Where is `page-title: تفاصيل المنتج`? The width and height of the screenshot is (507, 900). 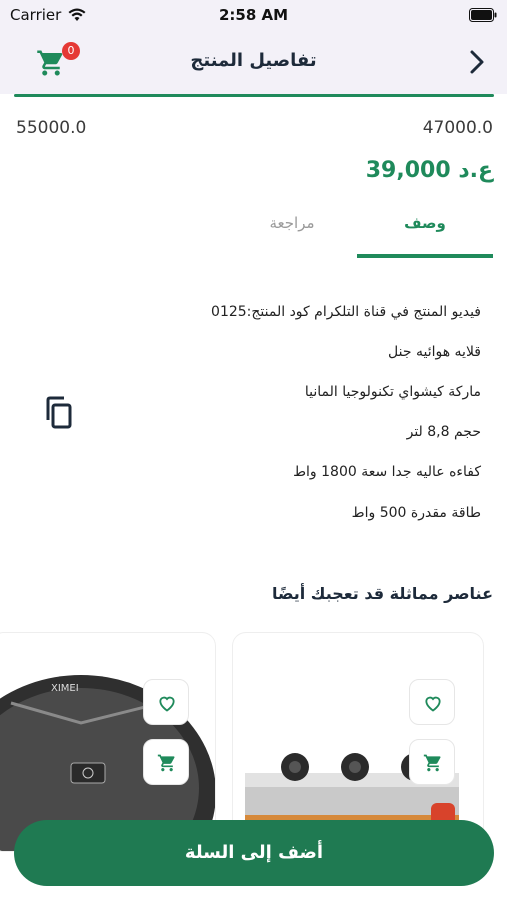 page-title: تفاصيل المنتج is located at coordinates (253, 60).